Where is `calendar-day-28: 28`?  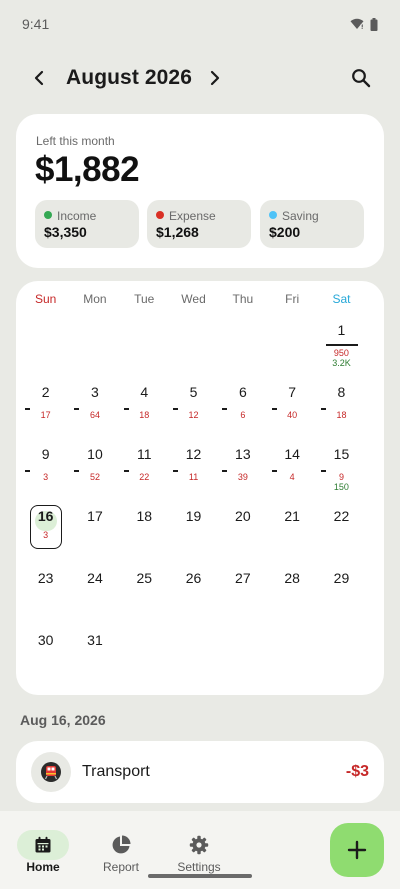 calendar-day-28: 28 is located at coordinates (292, 599).